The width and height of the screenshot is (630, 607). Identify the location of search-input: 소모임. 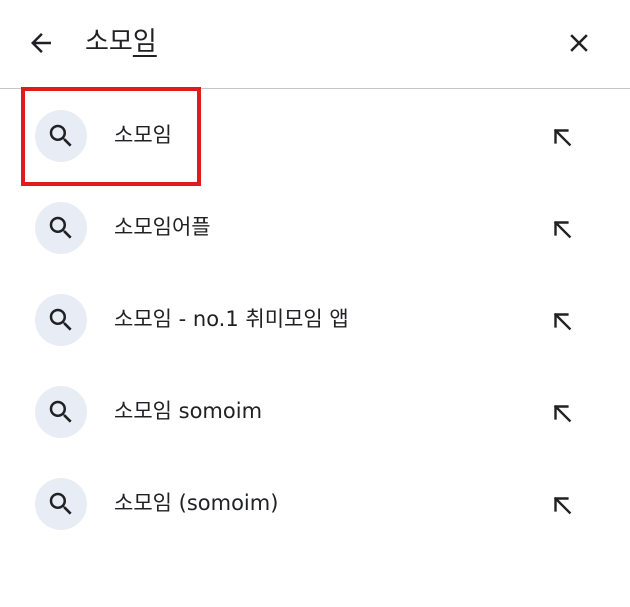
(121, 42).